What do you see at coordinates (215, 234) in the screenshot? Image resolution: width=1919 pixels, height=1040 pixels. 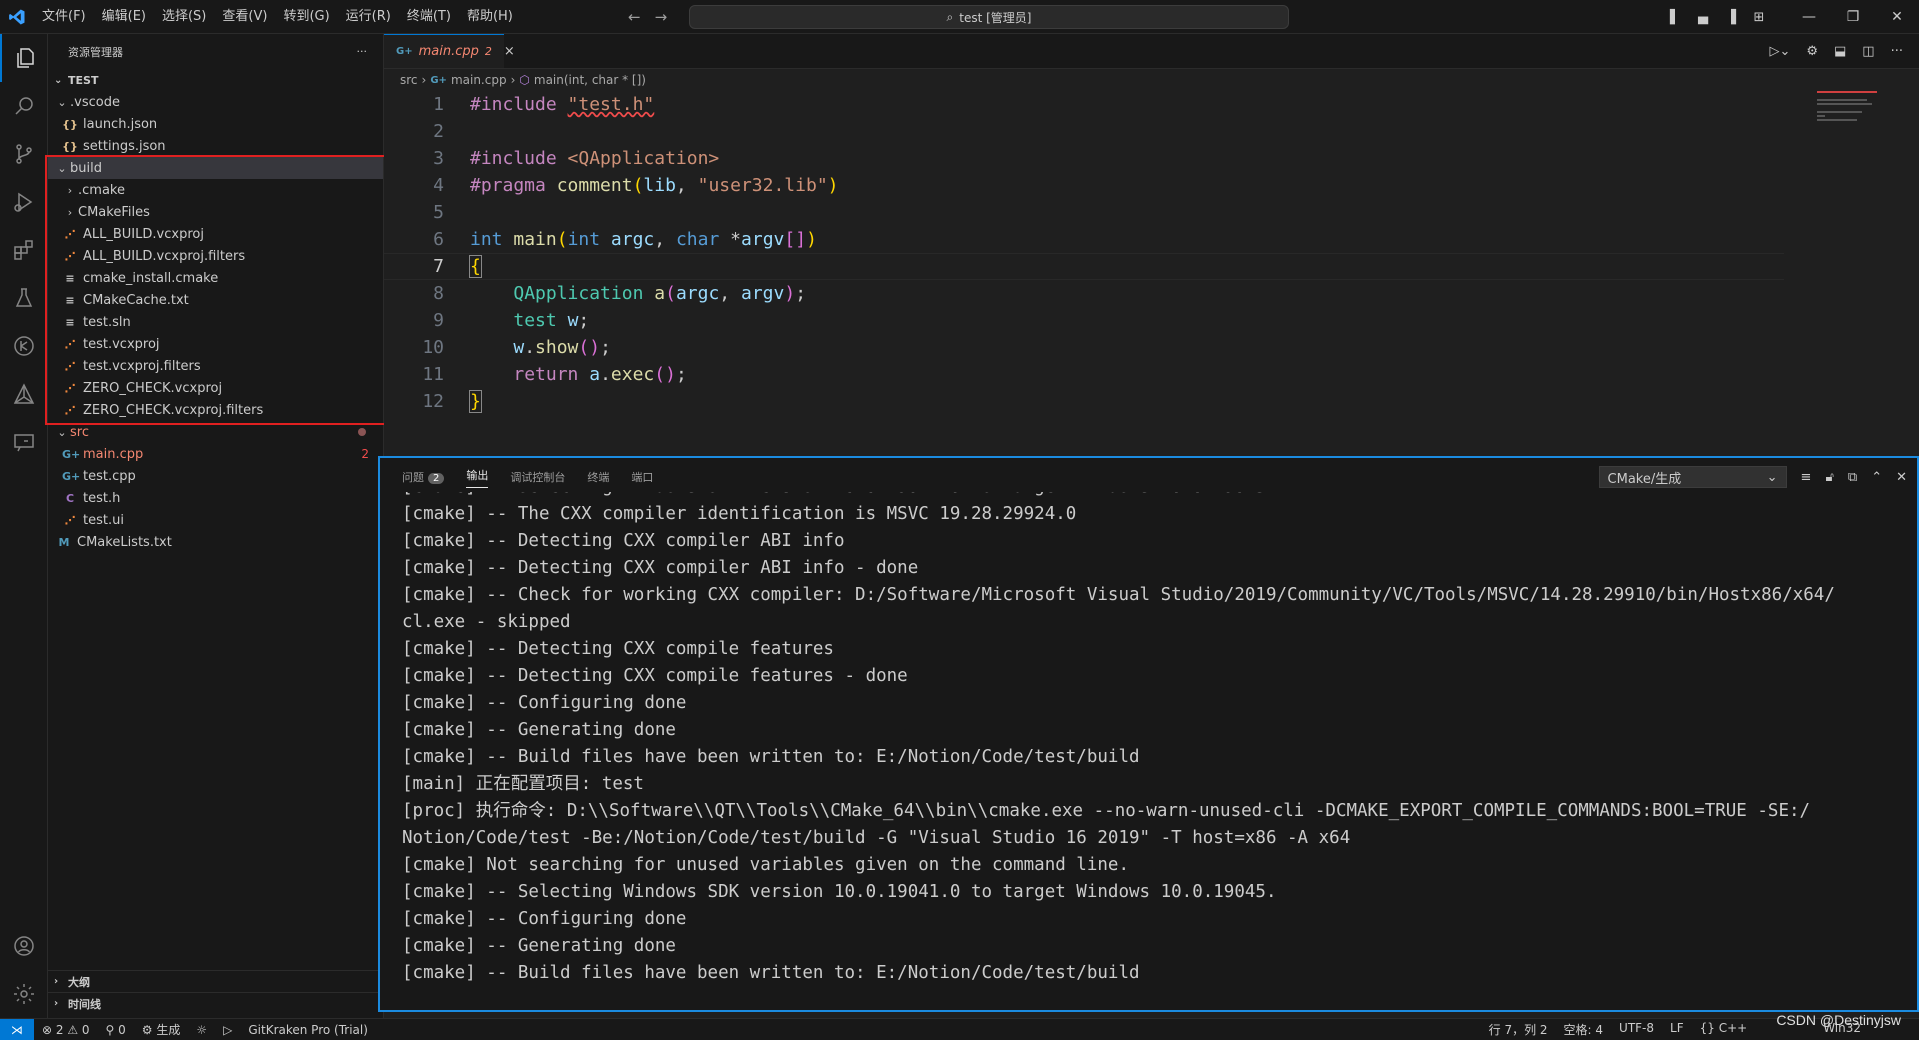 I see `tree-file: ⋰ ALL_BUILD.vcxproj` at bounding box center [215, 234].